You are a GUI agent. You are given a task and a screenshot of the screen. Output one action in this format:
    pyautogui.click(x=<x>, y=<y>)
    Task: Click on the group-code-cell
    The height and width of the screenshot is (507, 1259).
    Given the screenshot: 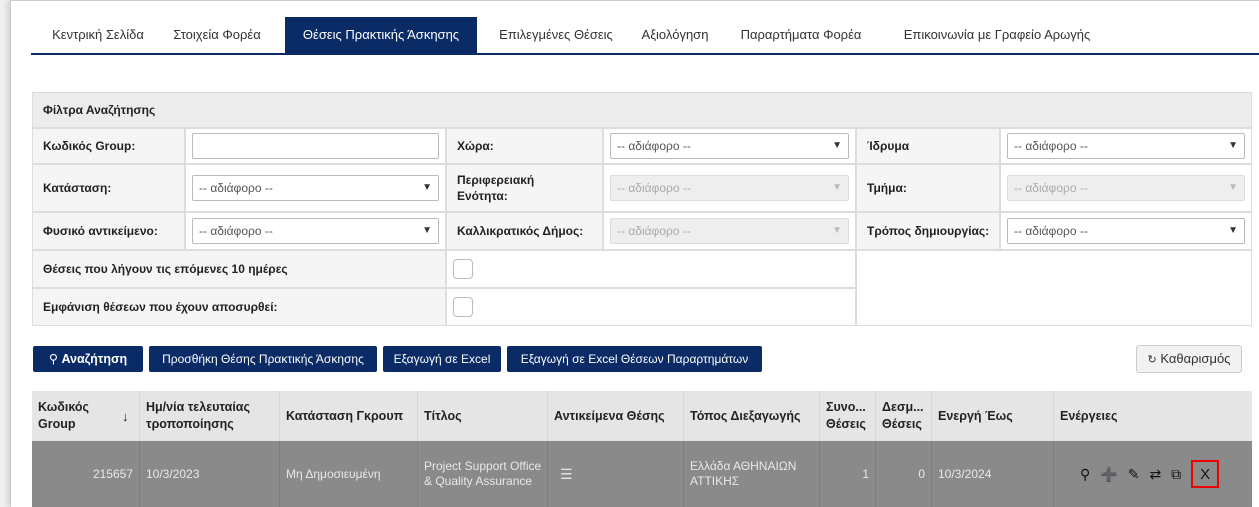 What is the action you would take?
    pyautogui.click(x=315, y=146)
    